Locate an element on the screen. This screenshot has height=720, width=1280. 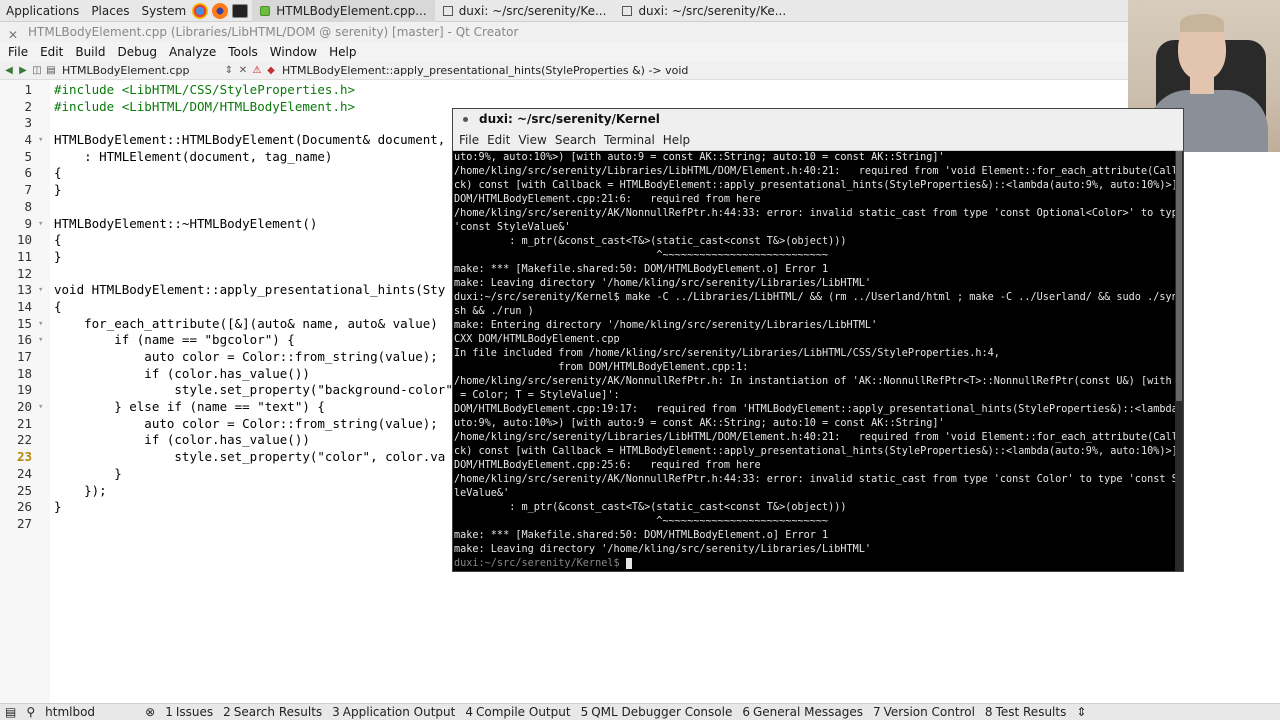
open-file-selector: HTMLBodyElement.cpp is located at coordinates (142, 70).